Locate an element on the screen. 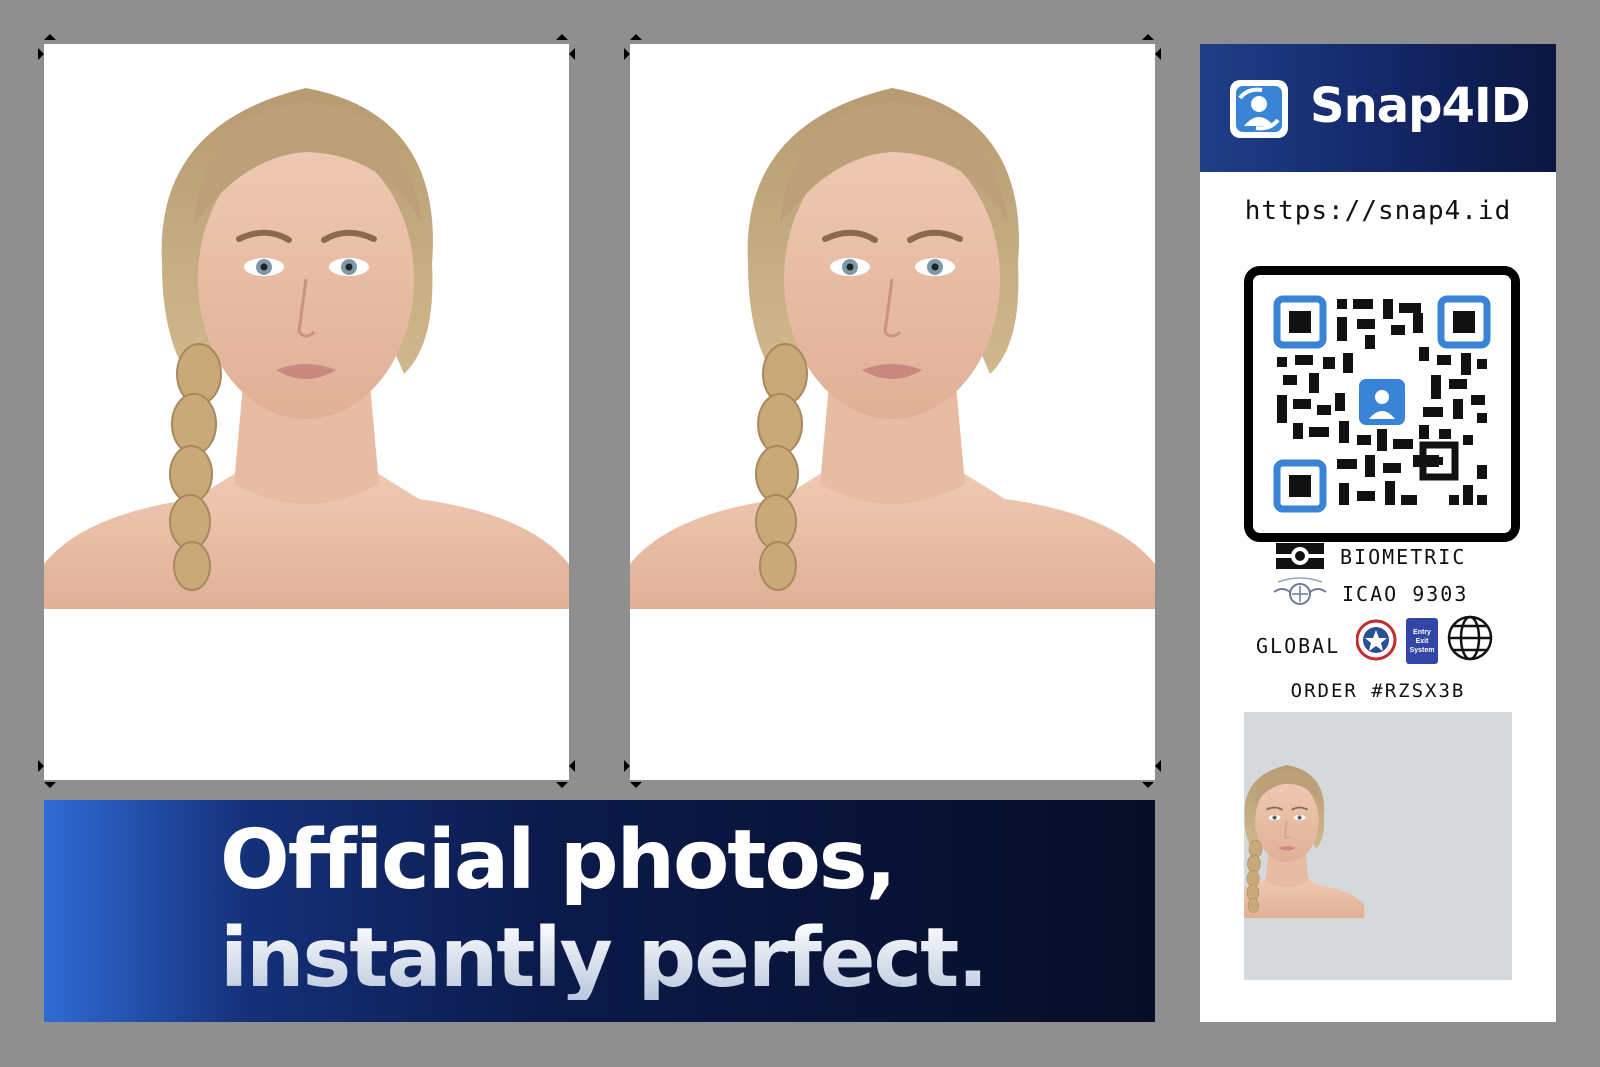  global-acceptance-icons: Entry Exit System is located at coordinates (1424, 639).